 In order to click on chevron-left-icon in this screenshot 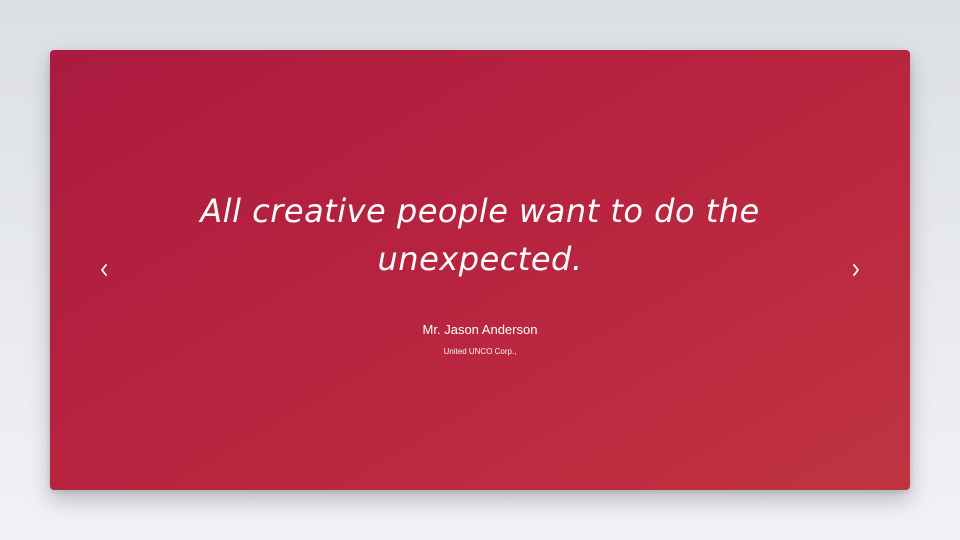, I will do `click(104, 270)`.